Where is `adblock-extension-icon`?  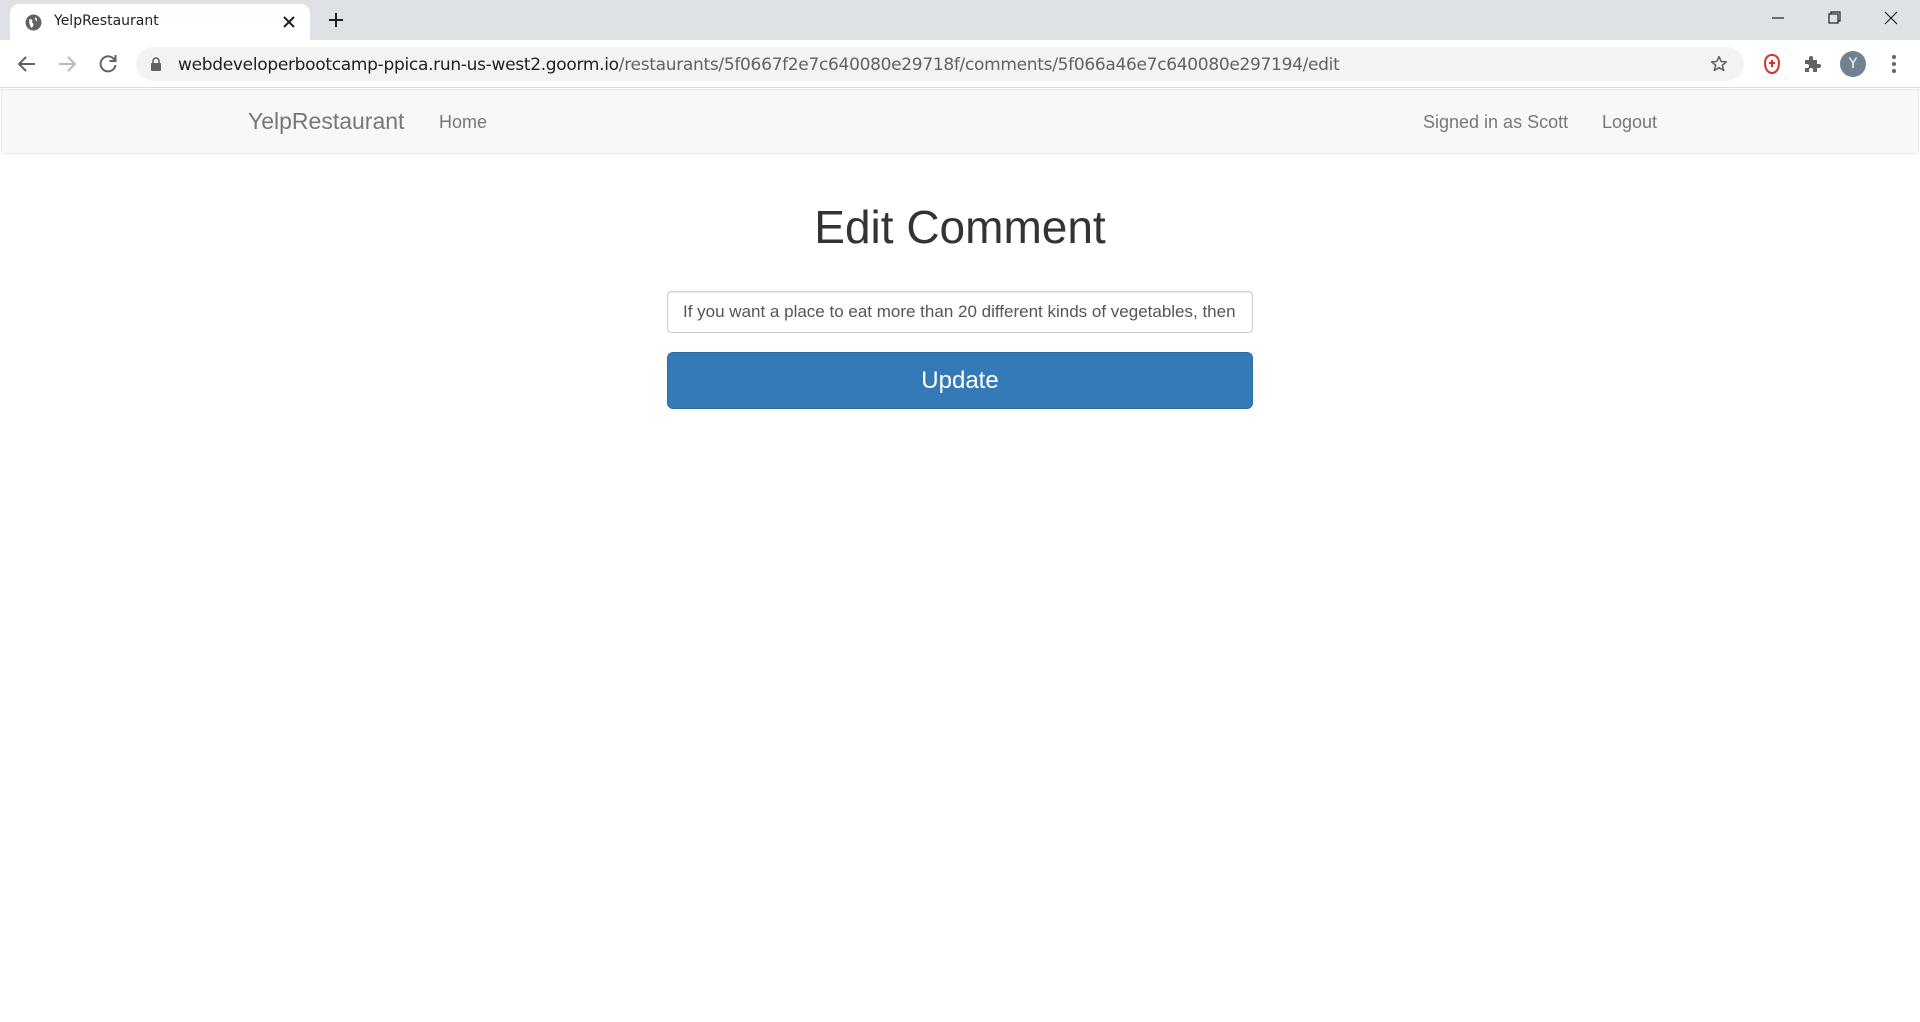
adblock-extension-icon is located at coordinates (1772, 64).